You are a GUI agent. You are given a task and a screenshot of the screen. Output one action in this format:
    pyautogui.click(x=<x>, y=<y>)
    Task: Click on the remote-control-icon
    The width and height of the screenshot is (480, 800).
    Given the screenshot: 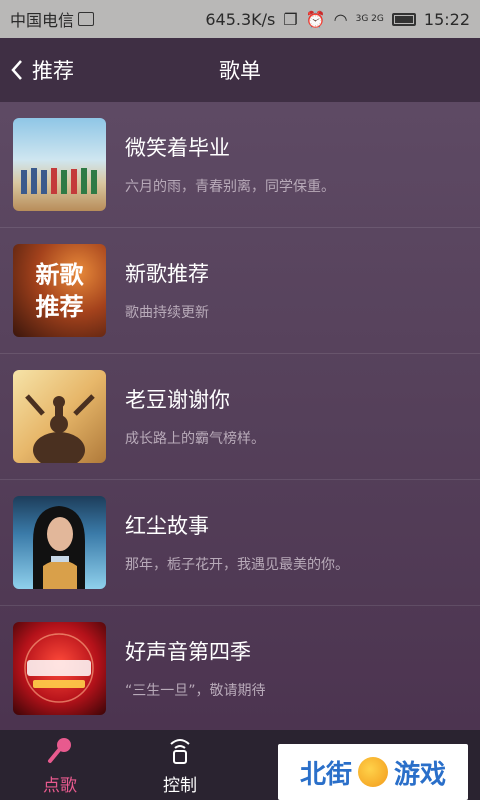 What is the action you would take?
    pyautogui.click(x=180, y=751)
    